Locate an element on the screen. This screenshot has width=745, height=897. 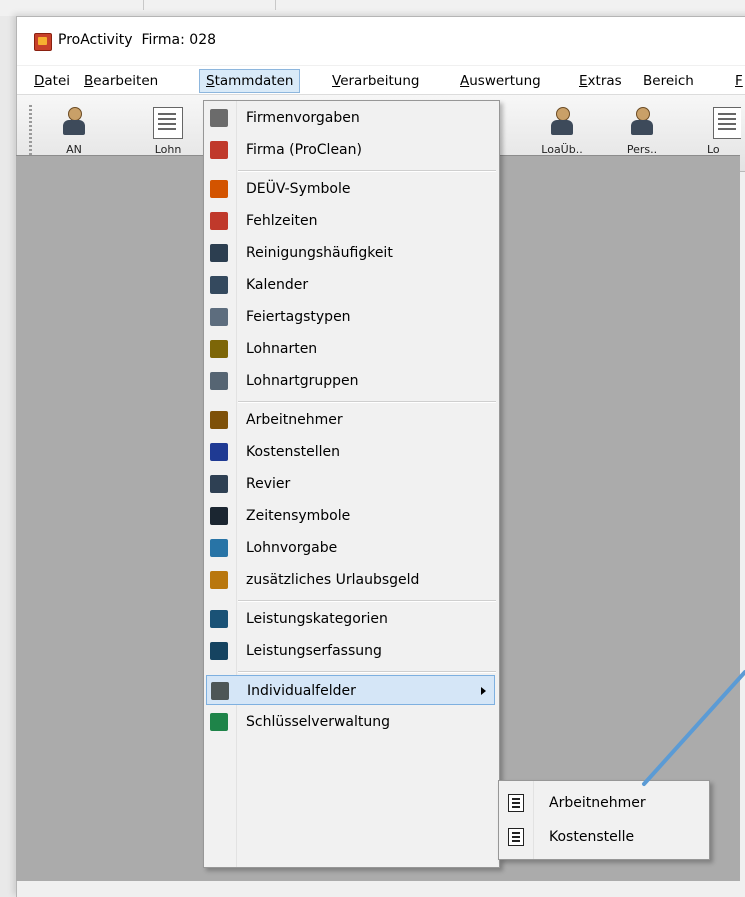
annotation-arrow-line is located at coordinates (693, 728).